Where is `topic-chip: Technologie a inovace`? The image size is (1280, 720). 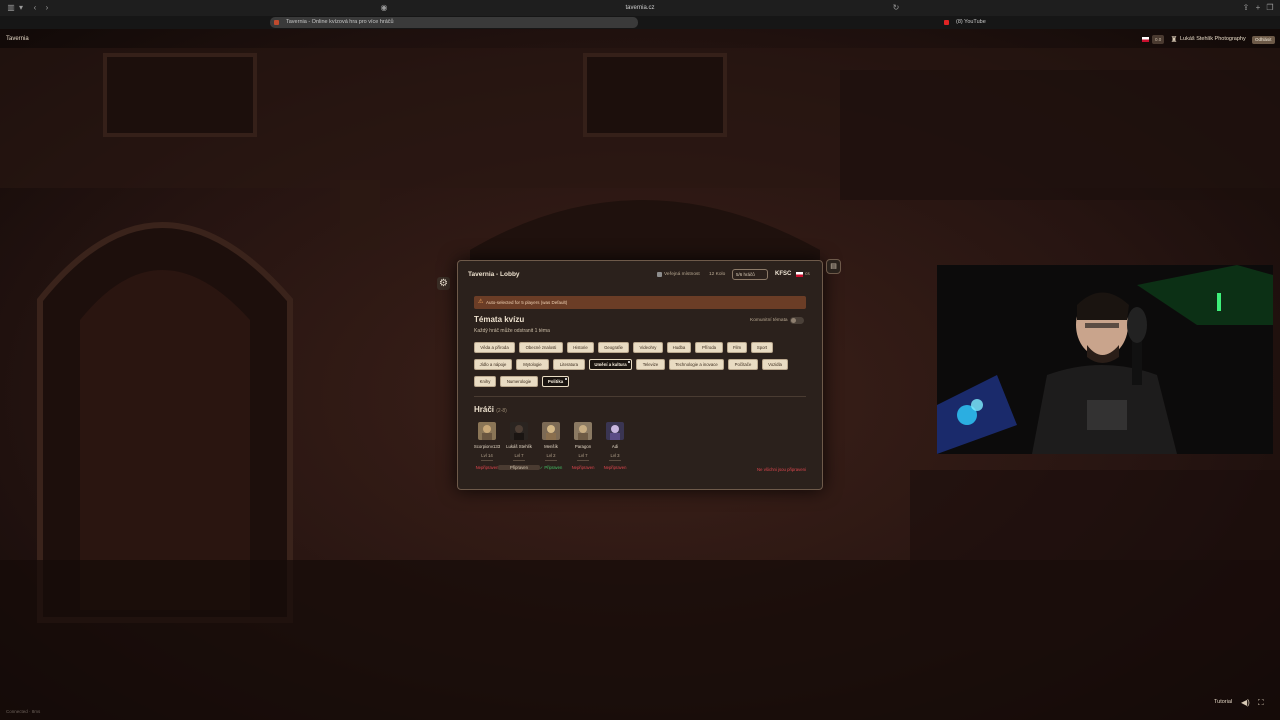 topic-chip: Technologie a inovace is located at coordinates (696, 364).